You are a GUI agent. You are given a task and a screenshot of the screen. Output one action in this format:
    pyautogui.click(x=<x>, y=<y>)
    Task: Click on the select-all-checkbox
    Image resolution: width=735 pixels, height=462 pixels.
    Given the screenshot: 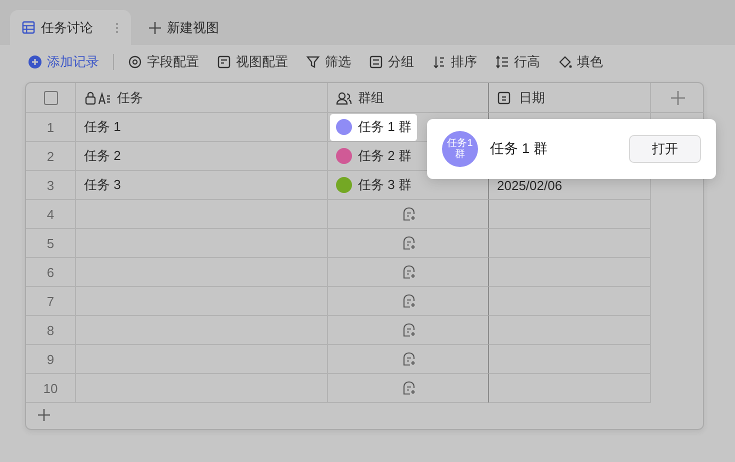 What is the action you would take?
    pyautogui.click(x=51, y=97)
    